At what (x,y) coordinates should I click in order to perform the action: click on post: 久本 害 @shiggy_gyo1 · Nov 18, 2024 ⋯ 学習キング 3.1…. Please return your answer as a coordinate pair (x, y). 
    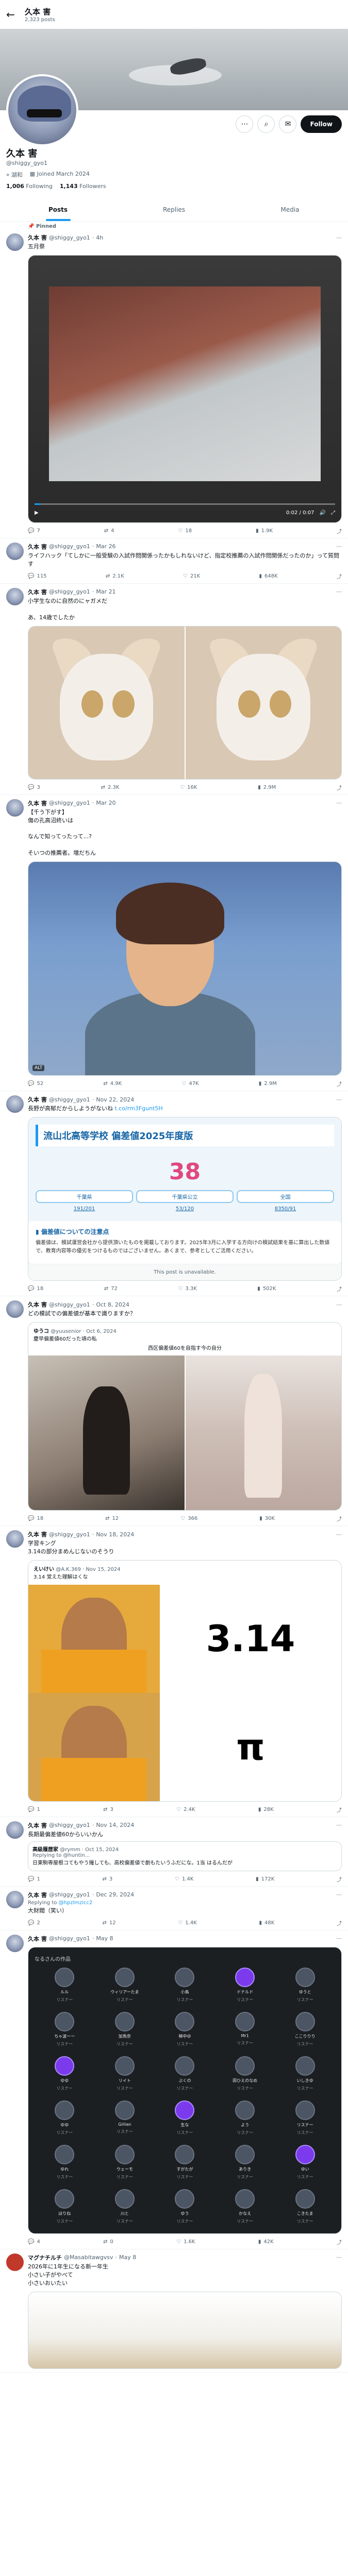
    Looking at the image, I should click on (174, 1671).